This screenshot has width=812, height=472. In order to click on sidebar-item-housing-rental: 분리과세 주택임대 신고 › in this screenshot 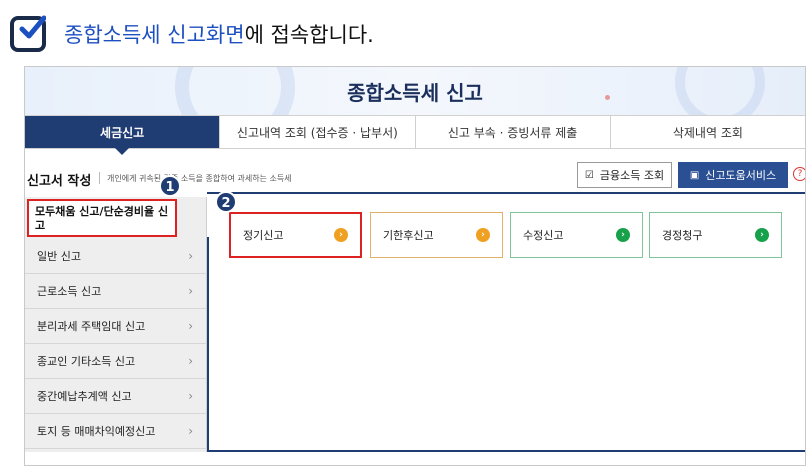, I will do `click(116, 326)`.